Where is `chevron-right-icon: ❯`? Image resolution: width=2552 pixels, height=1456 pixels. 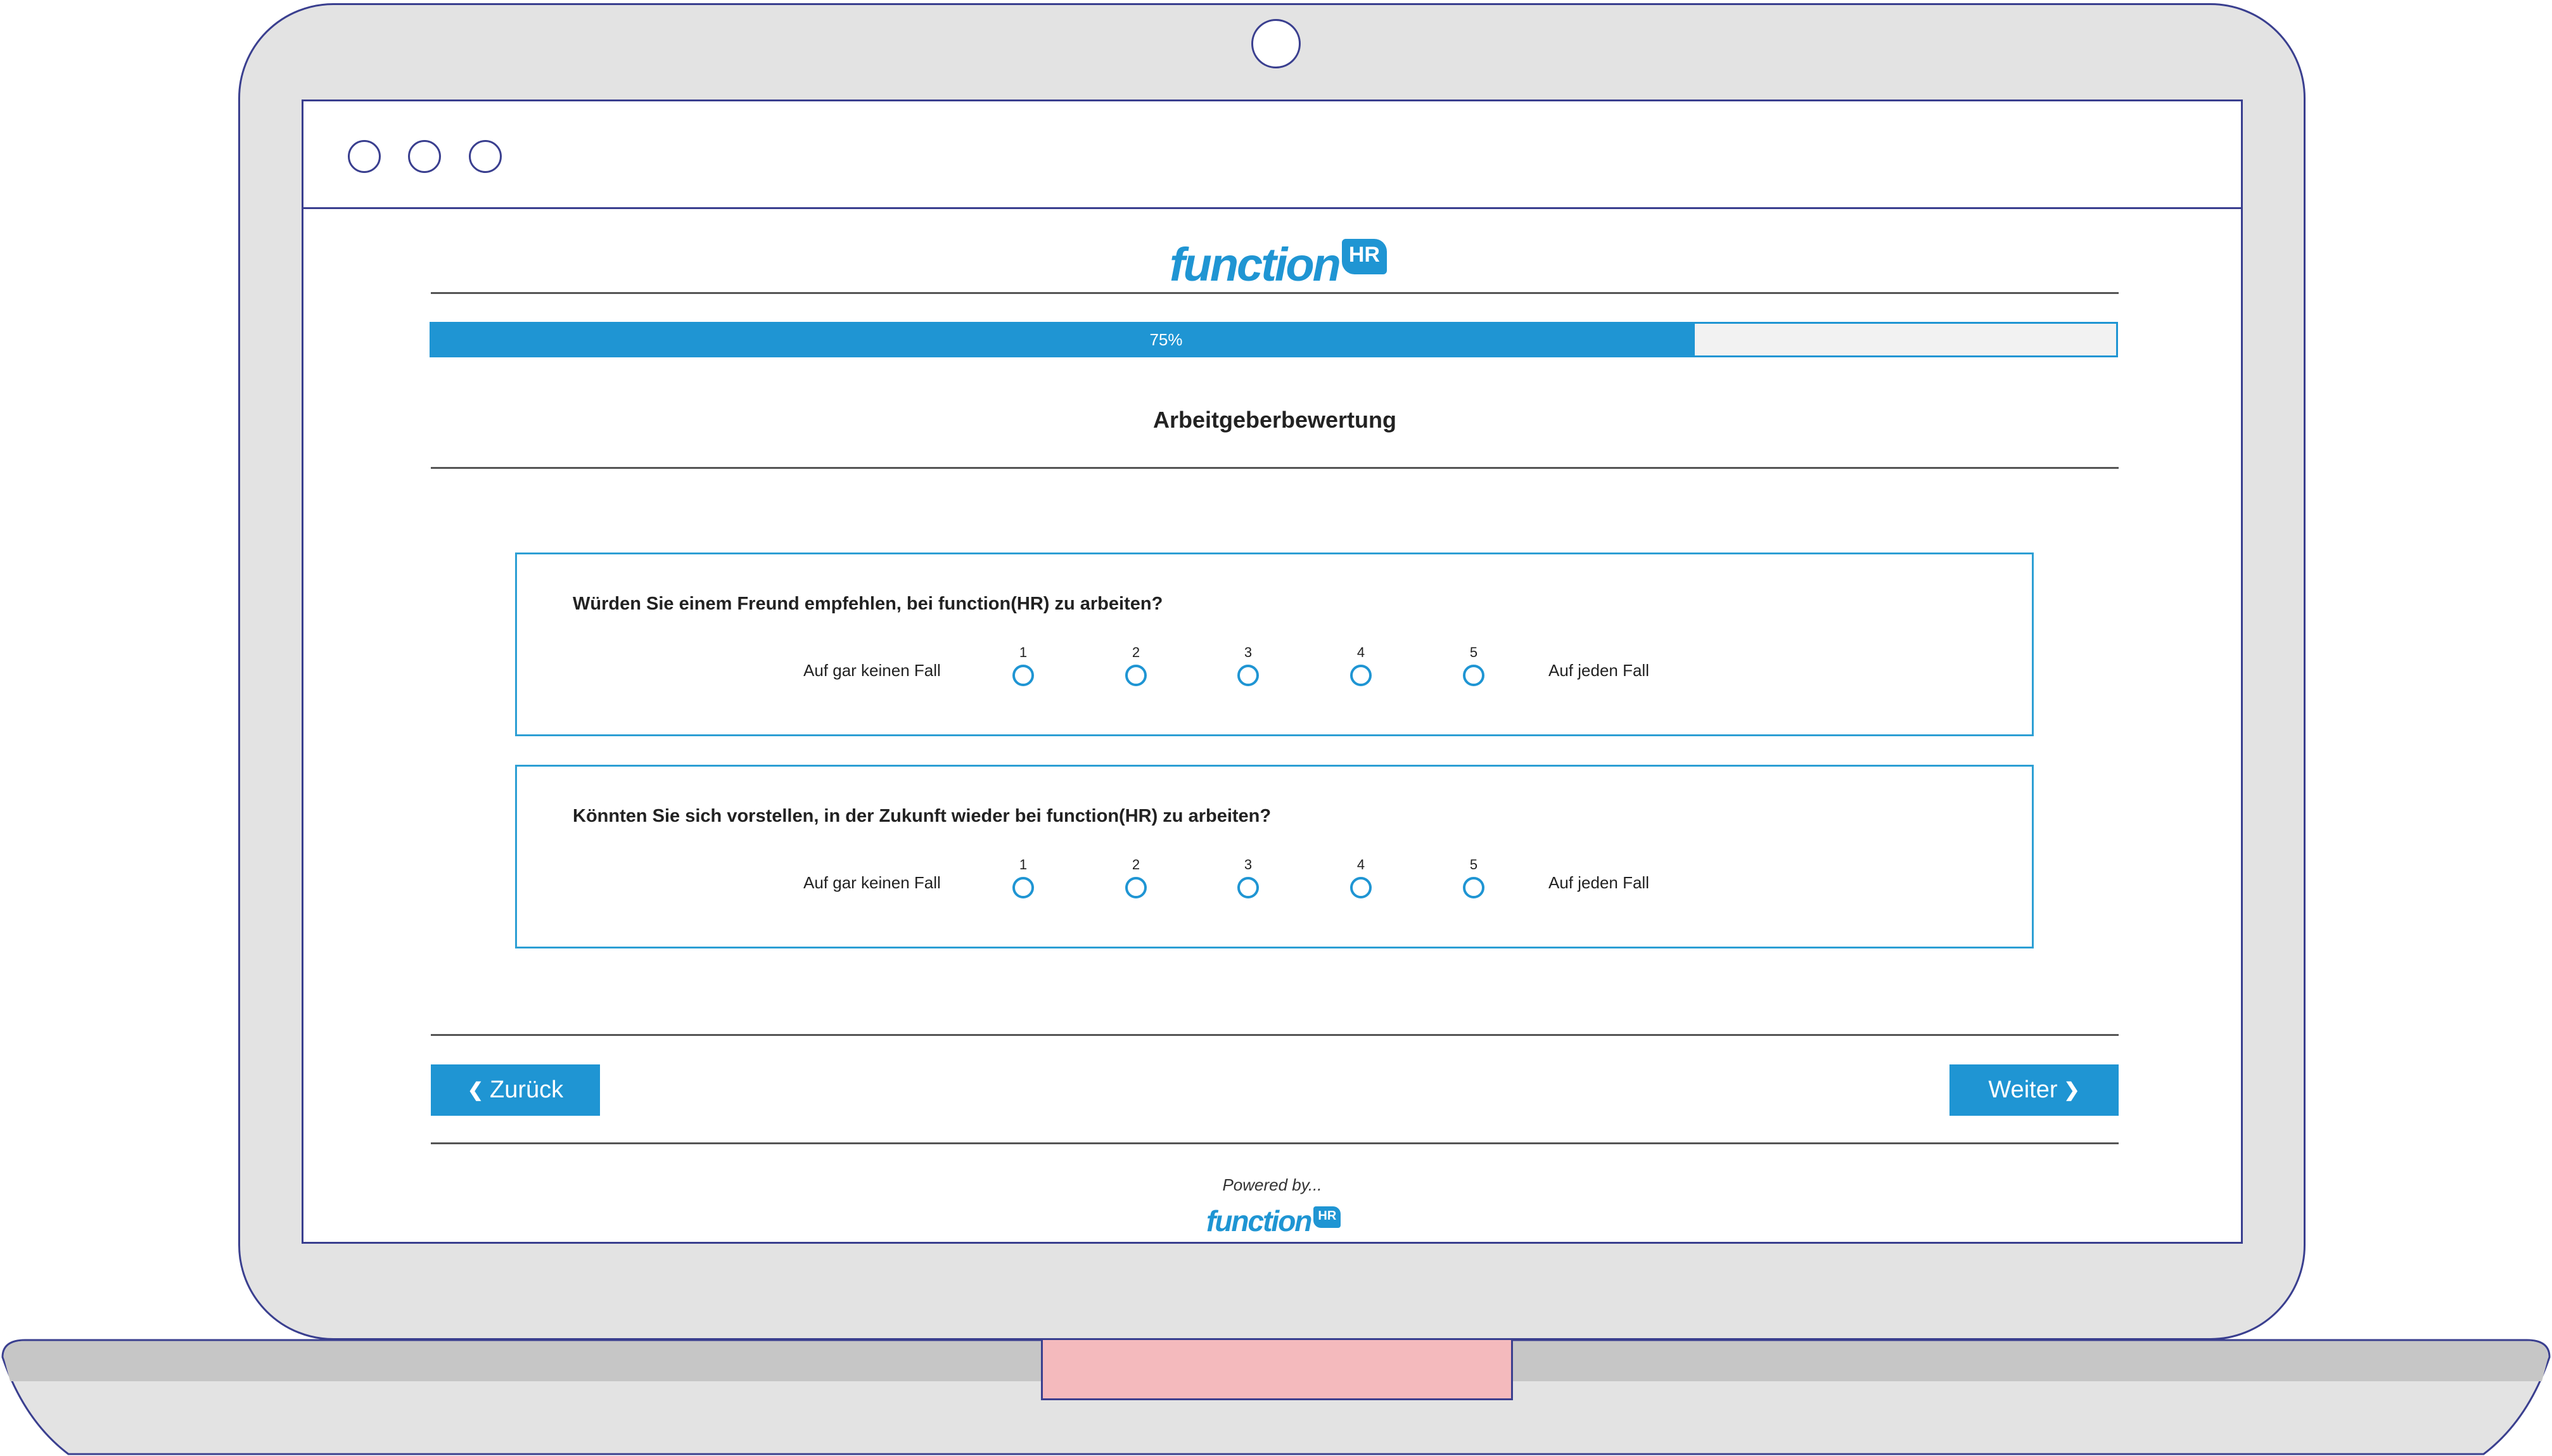 chevron-right-icon: ❯ is located at coordinates (2072, 1090).